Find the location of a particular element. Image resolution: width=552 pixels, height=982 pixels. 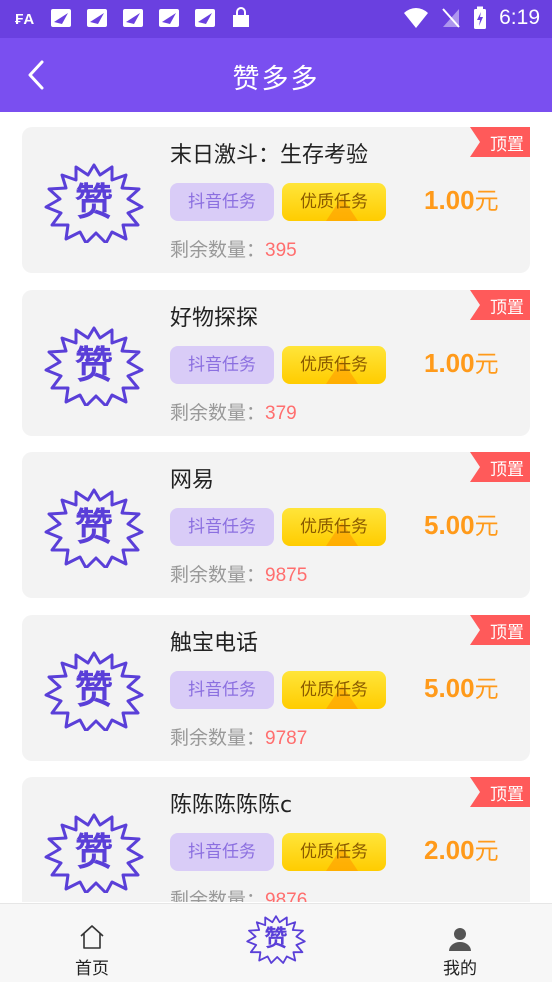

tab-mine: 我的 is located at coordinates (460, 943).